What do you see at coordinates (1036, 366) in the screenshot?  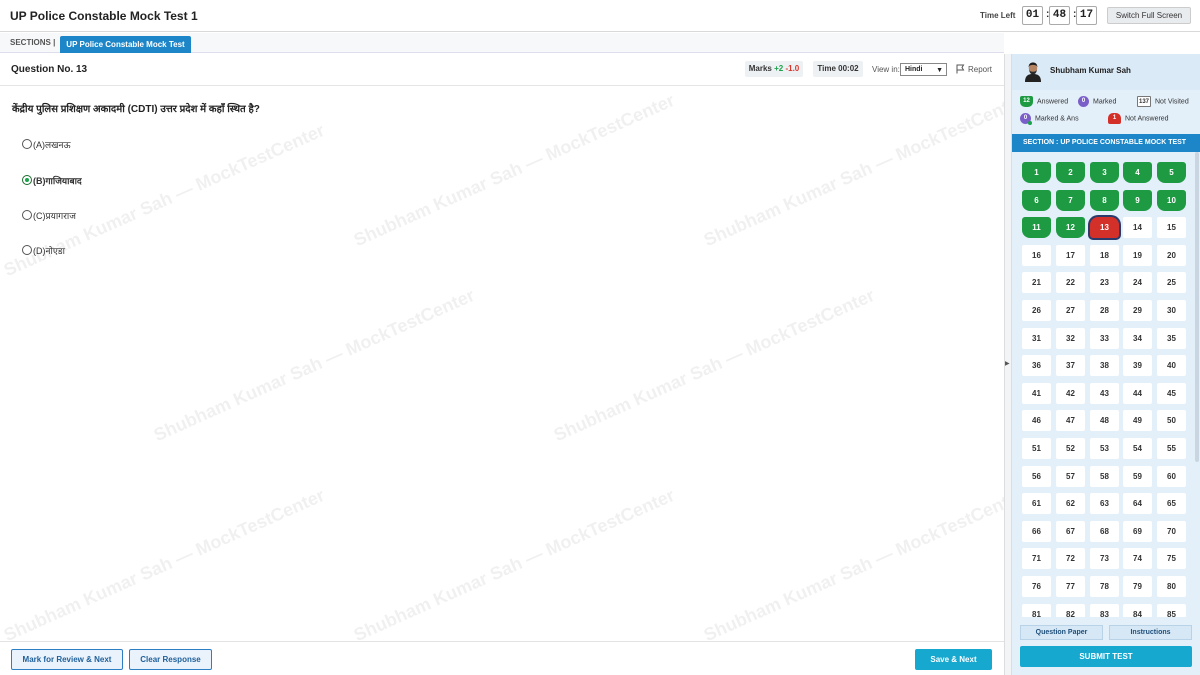 I see `question-palette-button: 36` at bounding box center [1036, 366].